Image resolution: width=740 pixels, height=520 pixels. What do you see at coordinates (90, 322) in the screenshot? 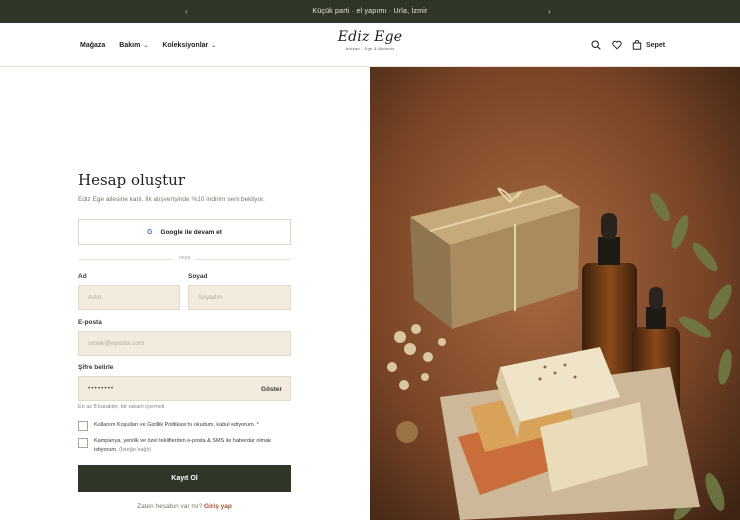
I see `email-label: E-posta` at bounding box center [90, 322].